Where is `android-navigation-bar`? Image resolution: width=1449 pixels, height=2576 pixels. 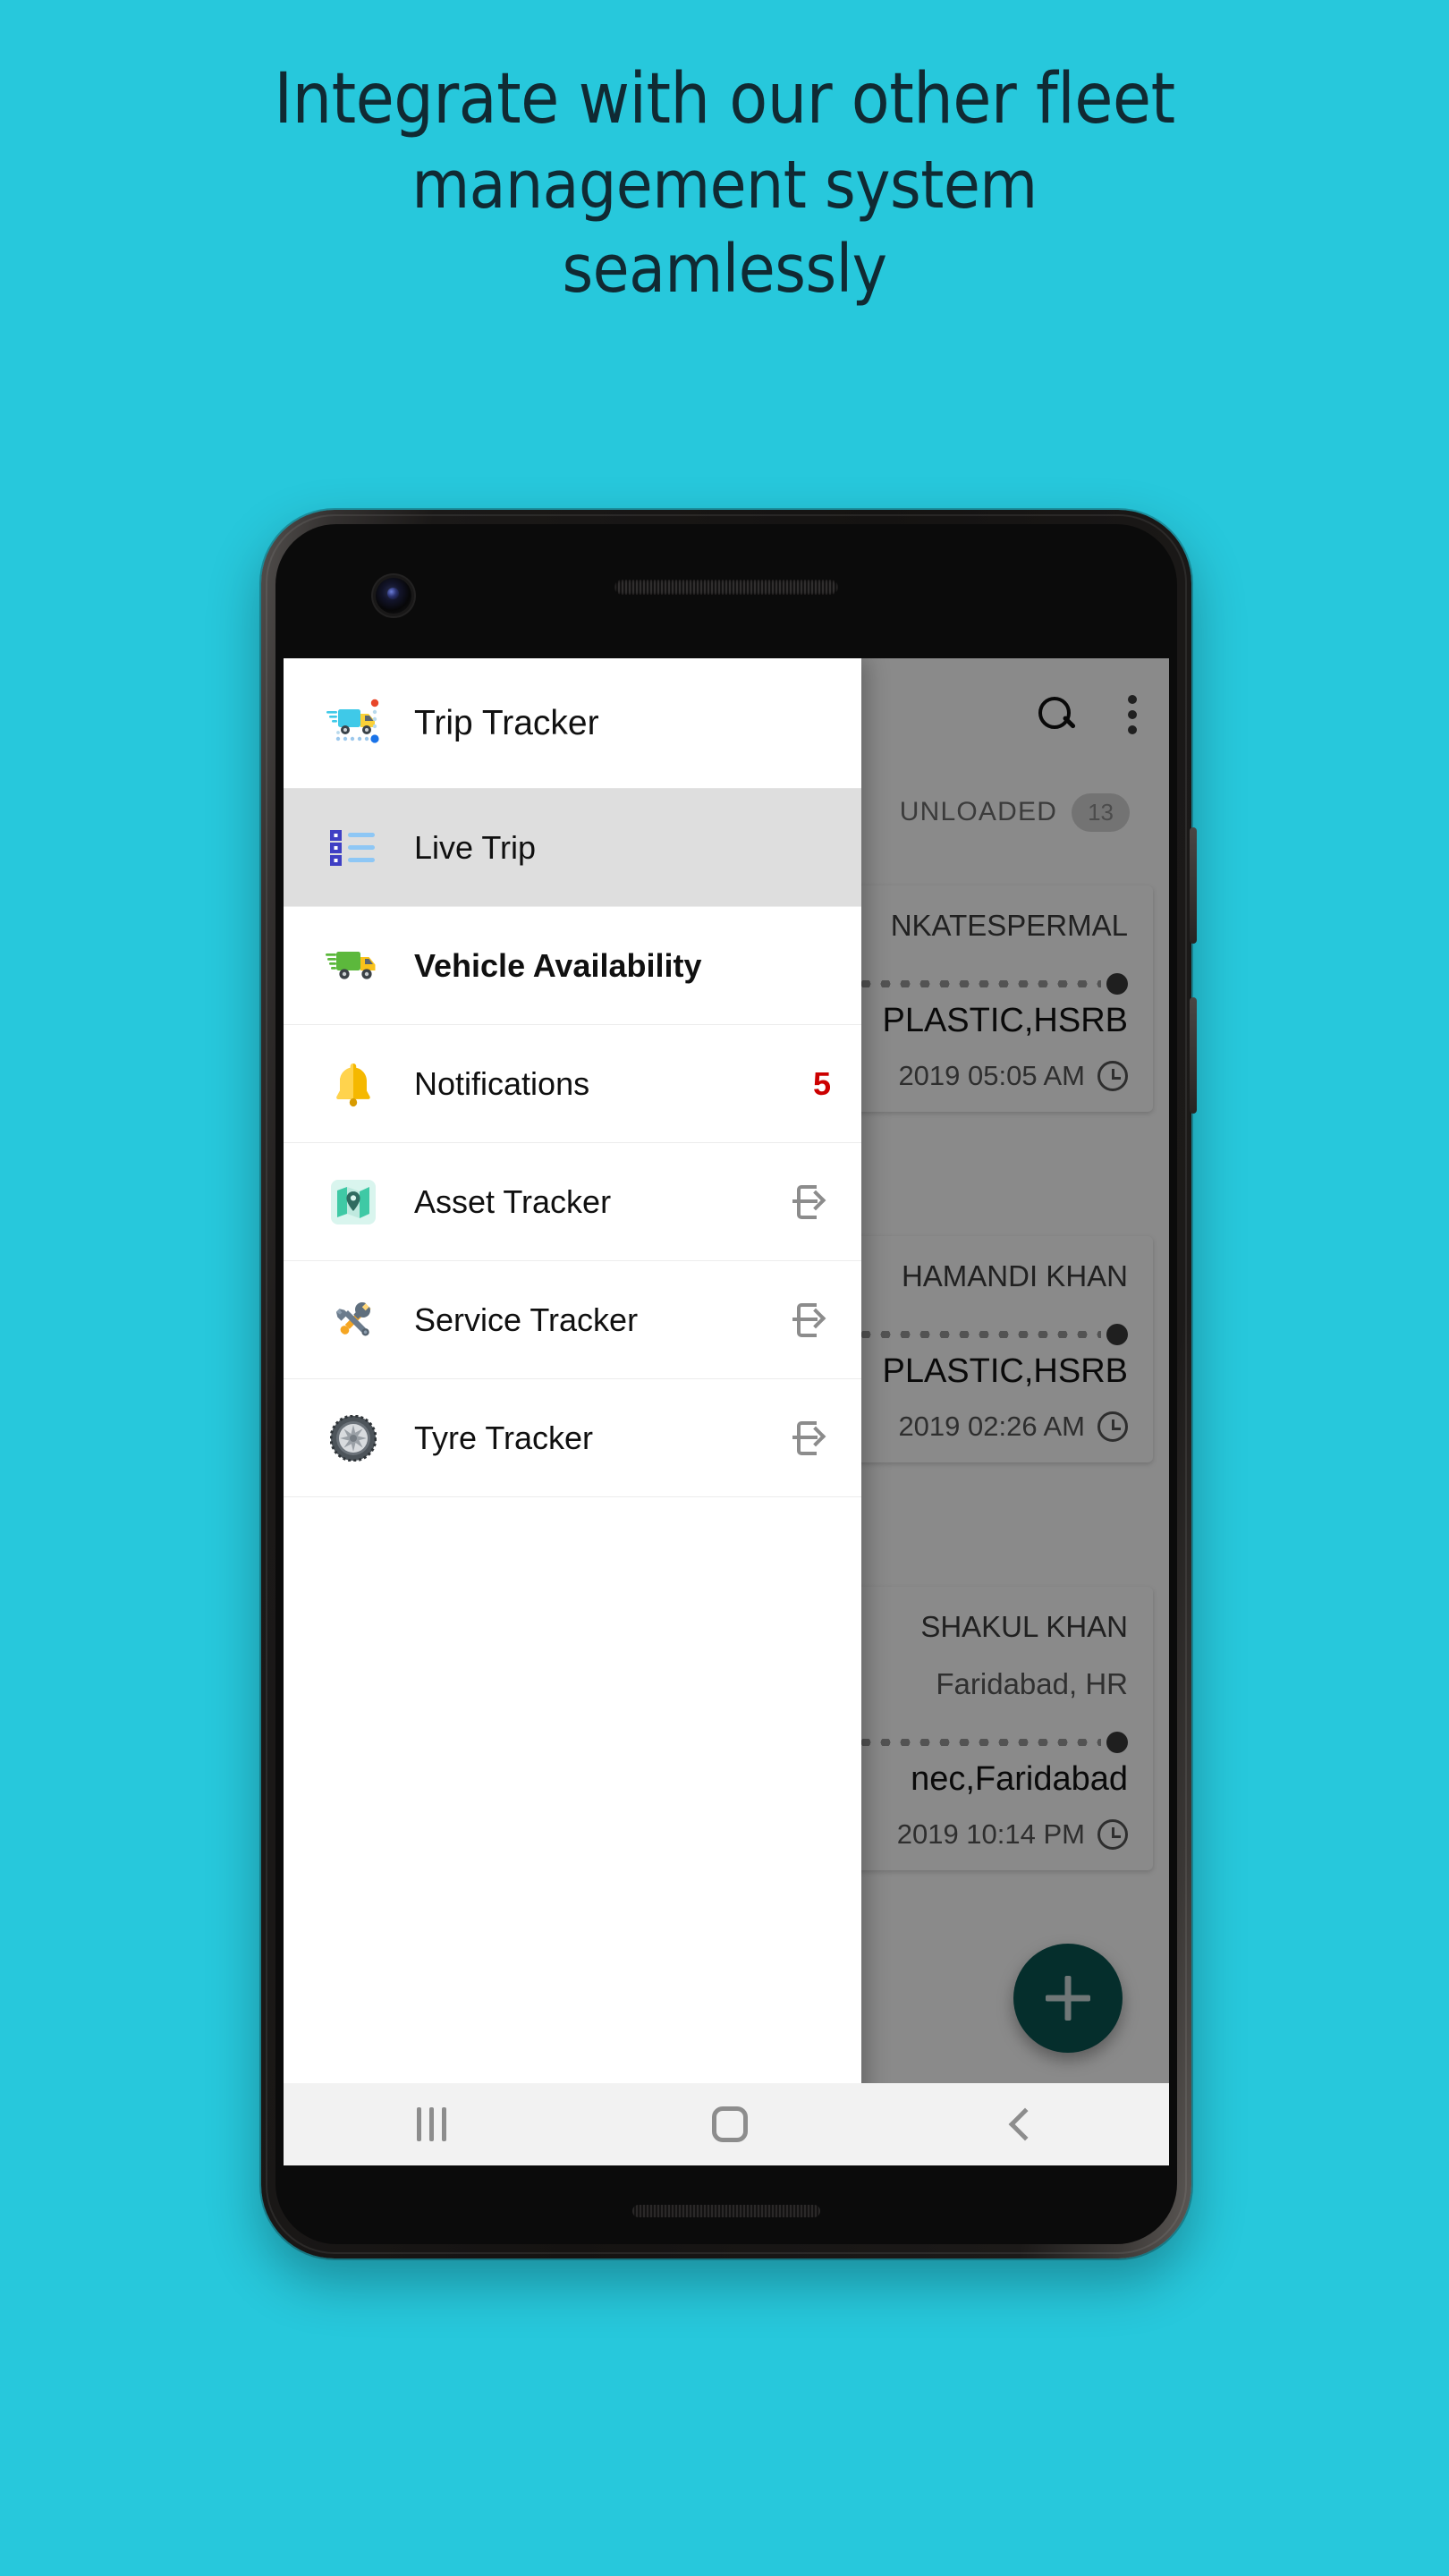
android-navigation-bar is located at coordinates (726, 2124).